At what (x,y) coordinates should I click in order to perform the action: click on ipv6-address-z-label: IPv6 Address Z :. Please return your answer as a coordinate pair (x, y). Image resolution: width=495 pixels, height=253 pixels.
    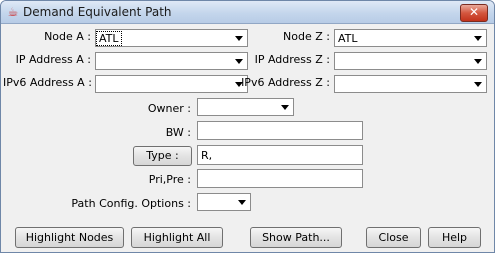
    Looking at the image, I should click on (285, 82).